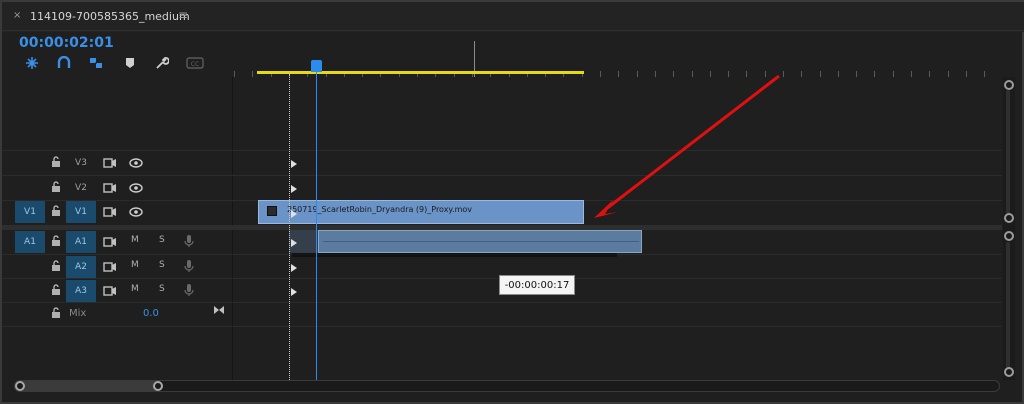 The width and height of the screenshot is (1024, 404). Describe the element at coordinates (17, 15) in the screenshot. I see `close-tab-icon: ×` at that location.